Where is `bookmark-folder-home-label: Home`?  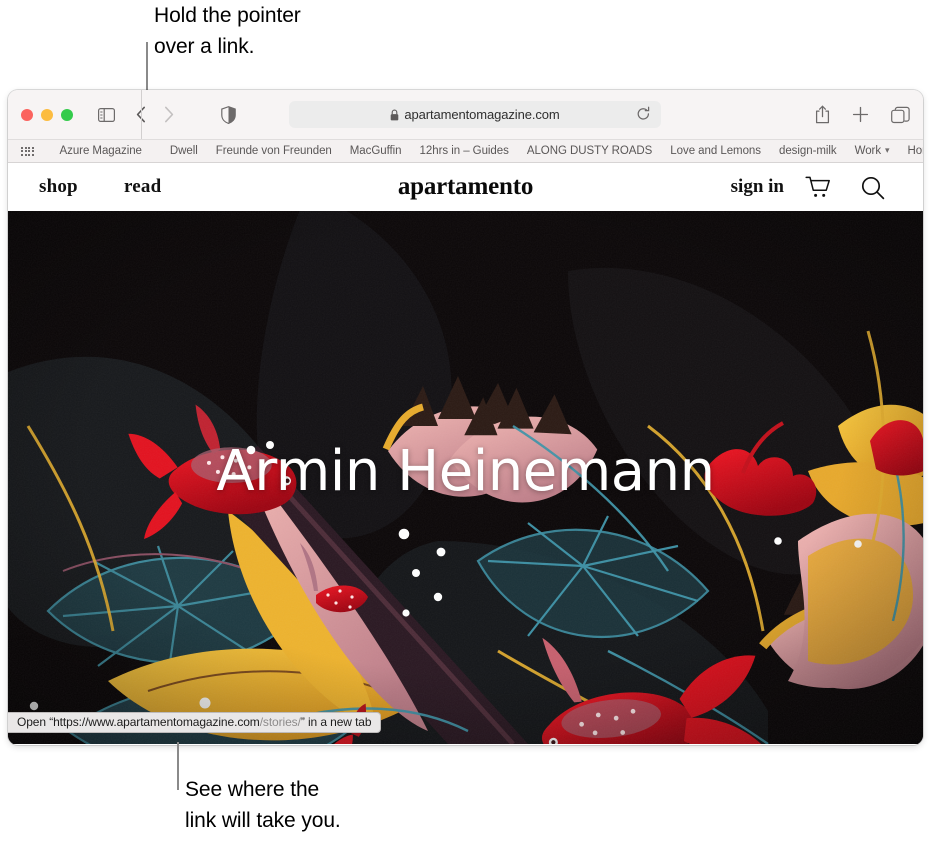 bookmark-folder-home-label: Home is located at coordinates (915, 151).